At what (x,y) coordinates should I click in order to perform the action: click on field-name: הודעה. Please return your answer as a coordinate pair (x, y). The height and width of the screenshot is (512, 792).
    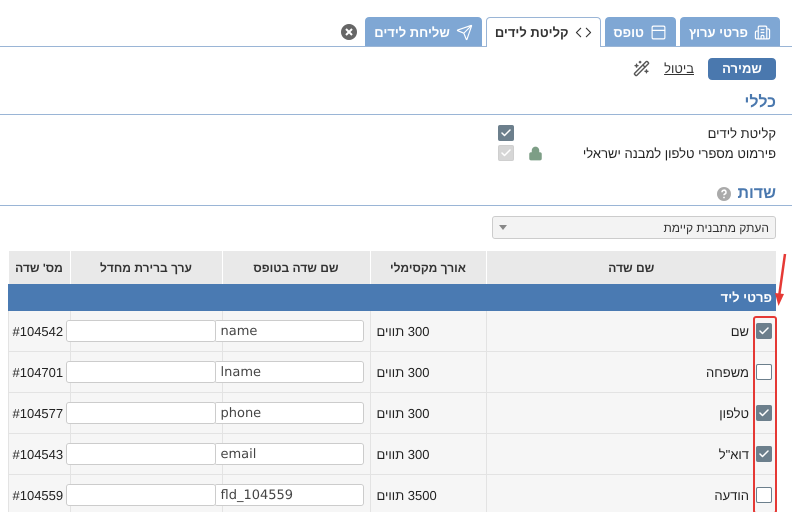
    Looking at the image, I should click on (731, 495).